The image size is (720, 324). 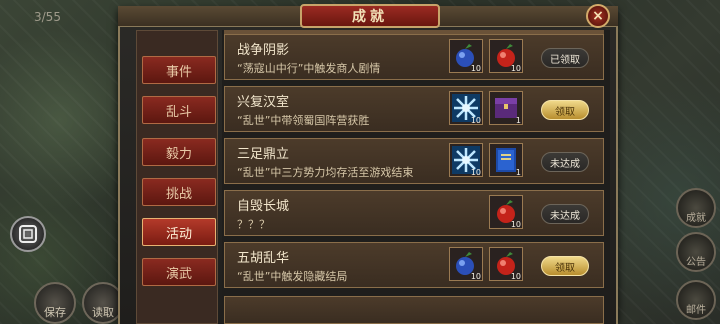 What do you see at coordinates (263, 258) in the screenshot?
I see `achievement-title: 五胡乱华` at bounding box center [263, 258].